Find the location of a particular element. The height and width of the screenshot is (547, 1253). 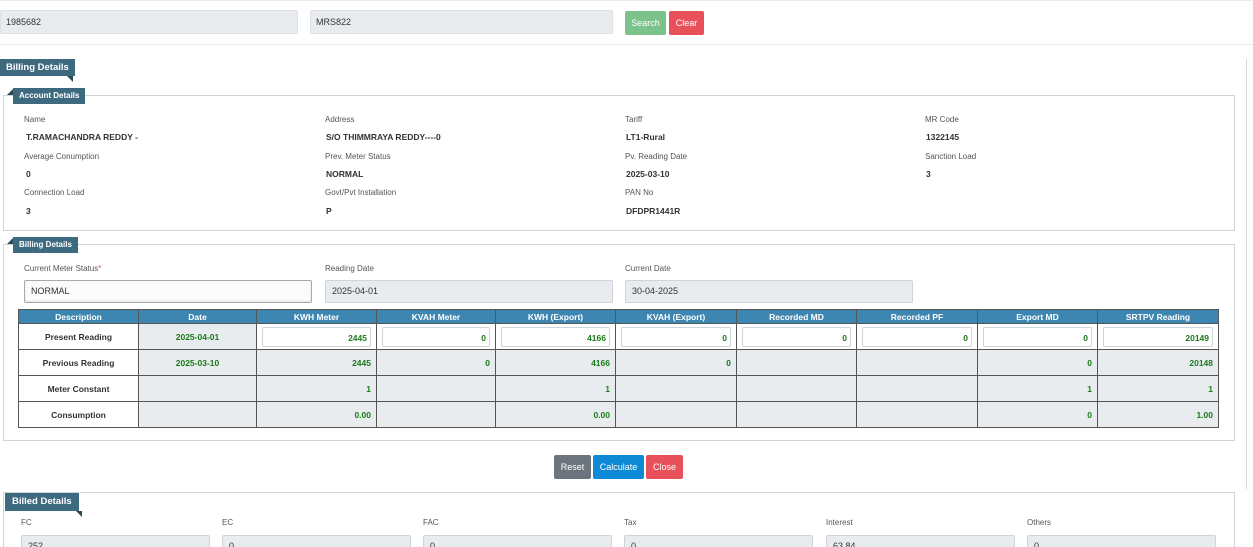

column-header: Recorded MD is located at coordinates (796, 316).